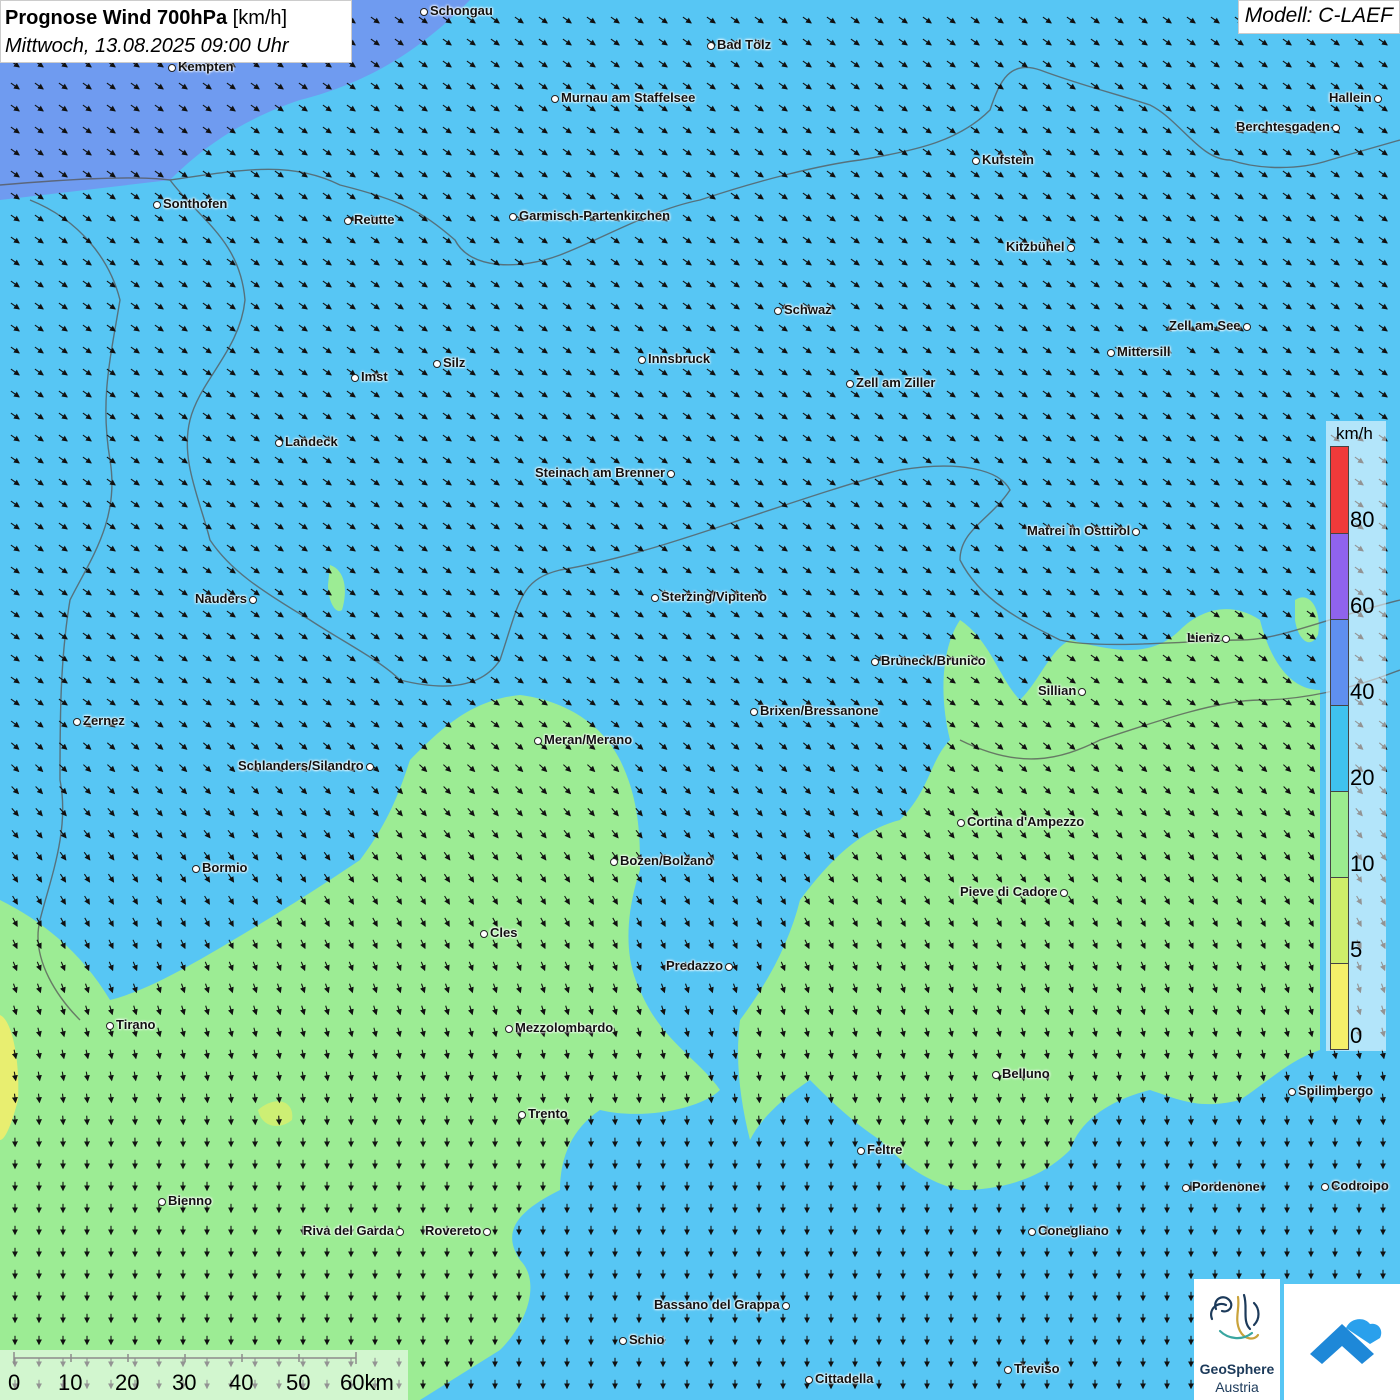 This screenshot has width=1400, height=1400. I want to click on legend-tick-80: 80, so click(1362, 519).